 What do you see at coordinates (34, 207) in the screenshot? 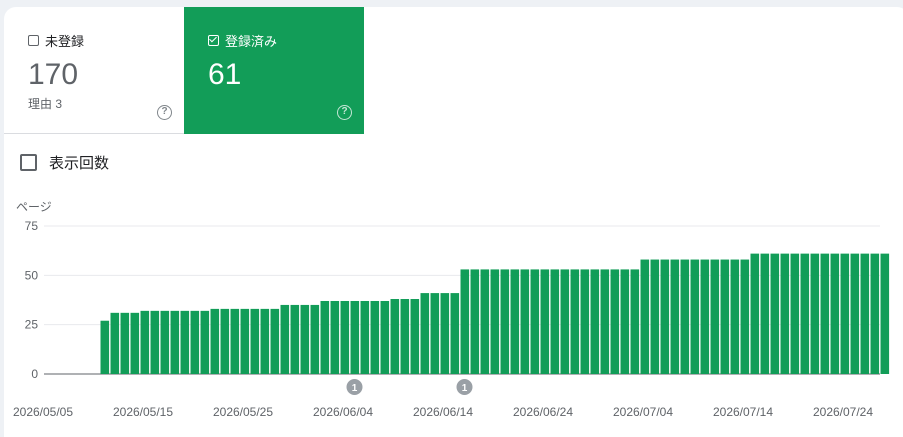
I see `y-axis-label: ページ` at bounding box center [34, 207].